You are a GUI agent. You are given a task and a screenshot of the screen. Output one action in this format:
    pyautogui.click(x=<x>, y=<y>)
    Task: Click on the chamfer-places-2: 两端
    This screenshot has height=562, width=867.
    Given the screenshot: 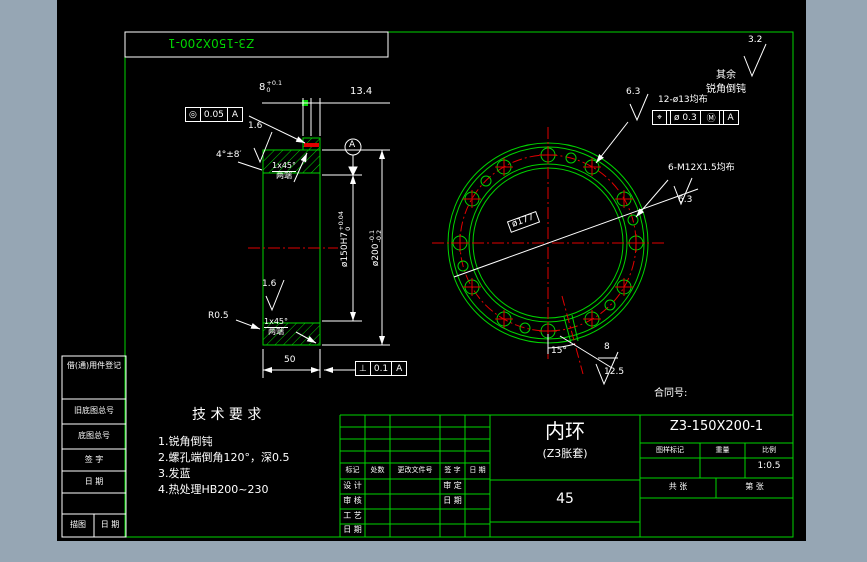 What is the action you would take?
    pyautogui.click(x=276, y=331)
    